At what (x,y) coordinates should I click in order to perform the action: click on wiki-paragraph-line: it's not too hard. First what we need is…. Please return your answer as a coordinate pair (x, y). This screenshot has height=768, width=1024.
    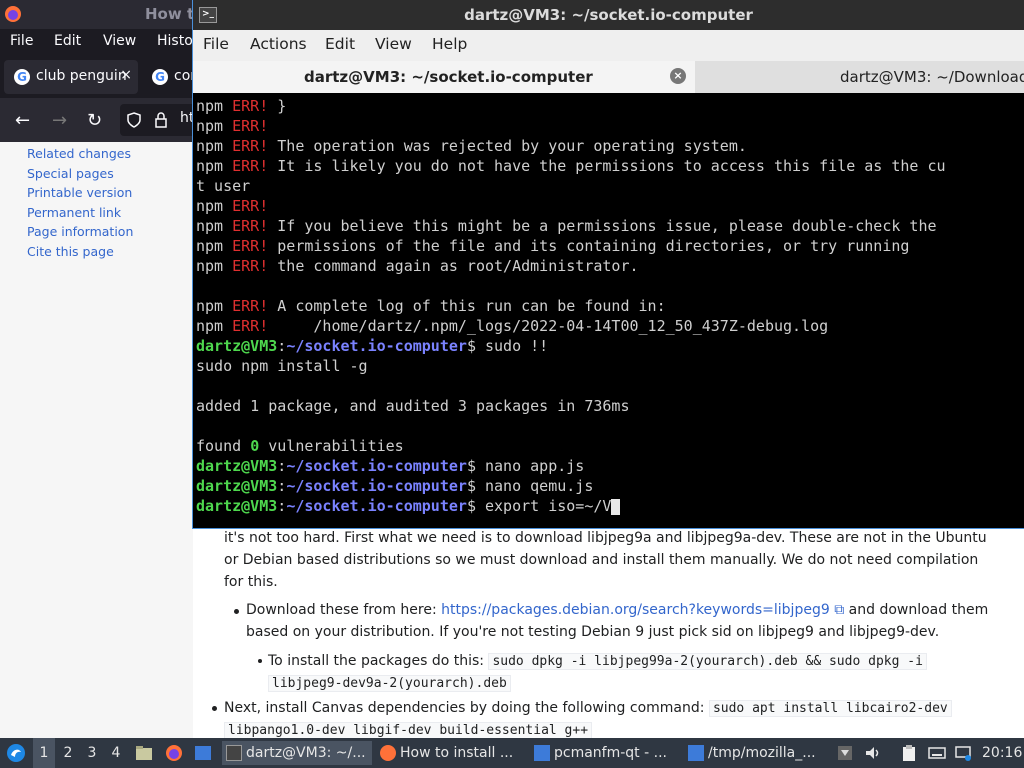
    Looking at the image, I should click on (605, 538).